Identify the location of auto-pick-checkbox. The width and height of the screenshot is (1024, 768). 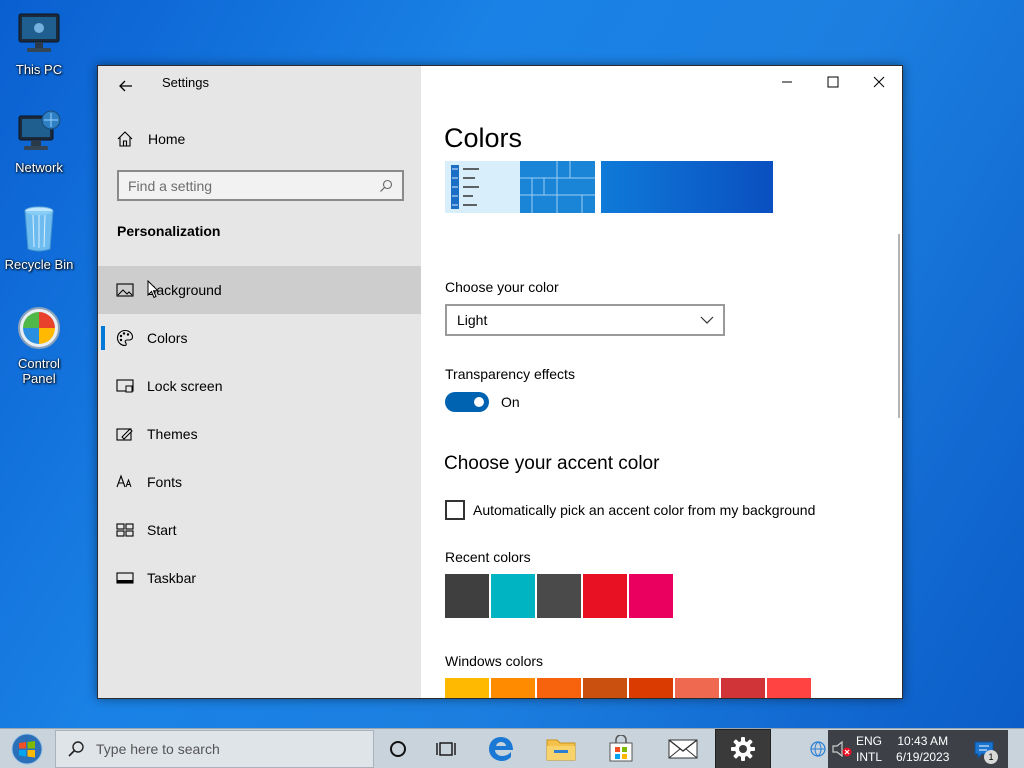
(455, 510).